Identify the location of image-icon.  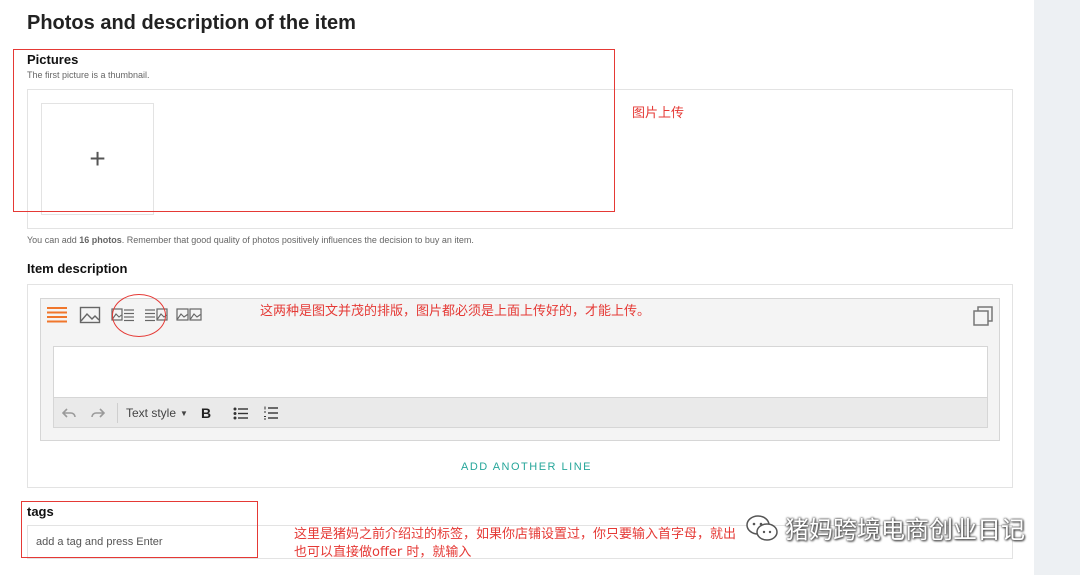
(90, 315).